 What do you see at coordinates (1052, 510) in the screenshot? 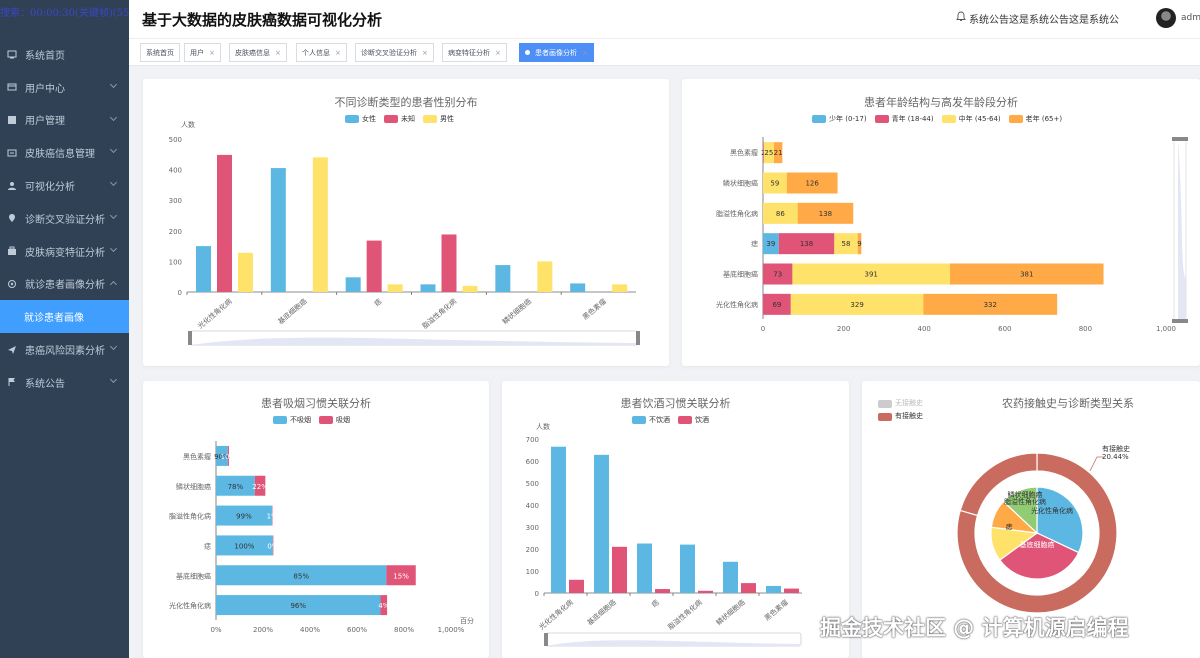
I see `pie-label: 光化性角化病` at bounding box center [1052, 510].